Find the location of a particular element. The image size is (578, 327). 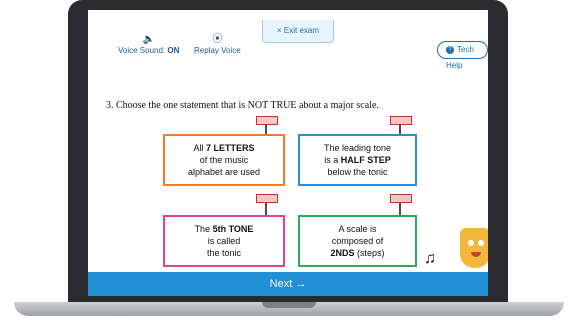

voice-label: Voice Sound: is located at coordinates (142, 50).